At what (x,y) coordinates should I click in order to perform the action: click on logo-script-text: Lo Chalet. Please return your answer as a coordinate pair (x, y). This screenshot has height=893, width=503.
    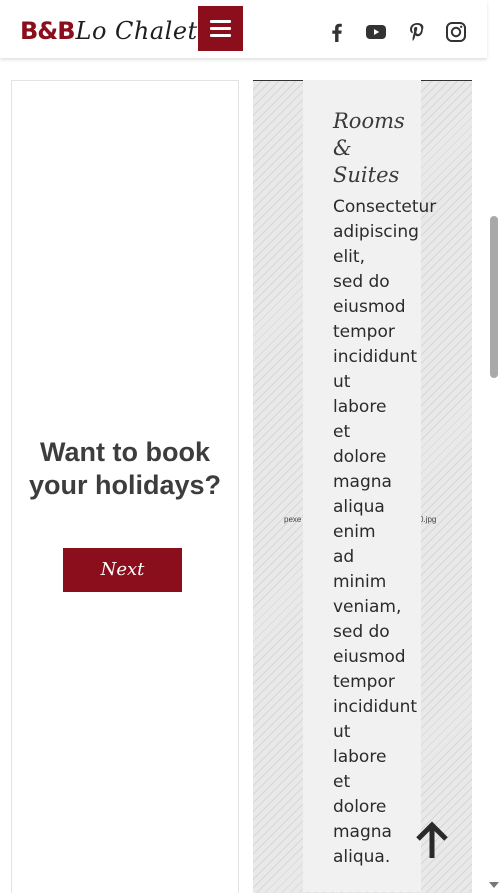
    Looking at the image, I should click on (136, 31).